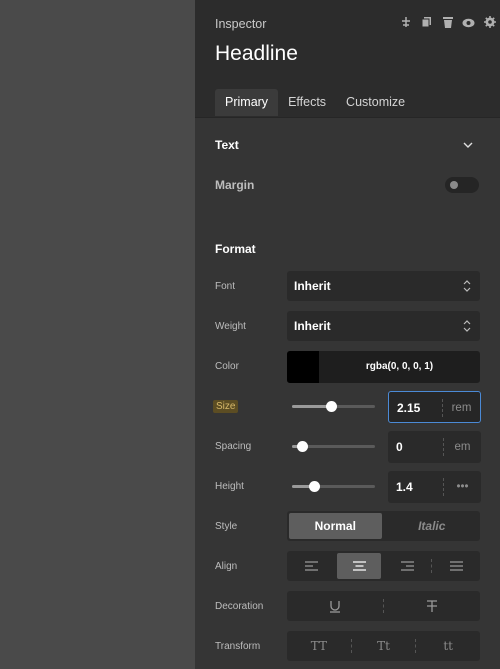 This screenshot has height=669, width=500. Describe the element at coordinates (409, 408) in the screenshot. I see `size-value: 2.15` at that location.